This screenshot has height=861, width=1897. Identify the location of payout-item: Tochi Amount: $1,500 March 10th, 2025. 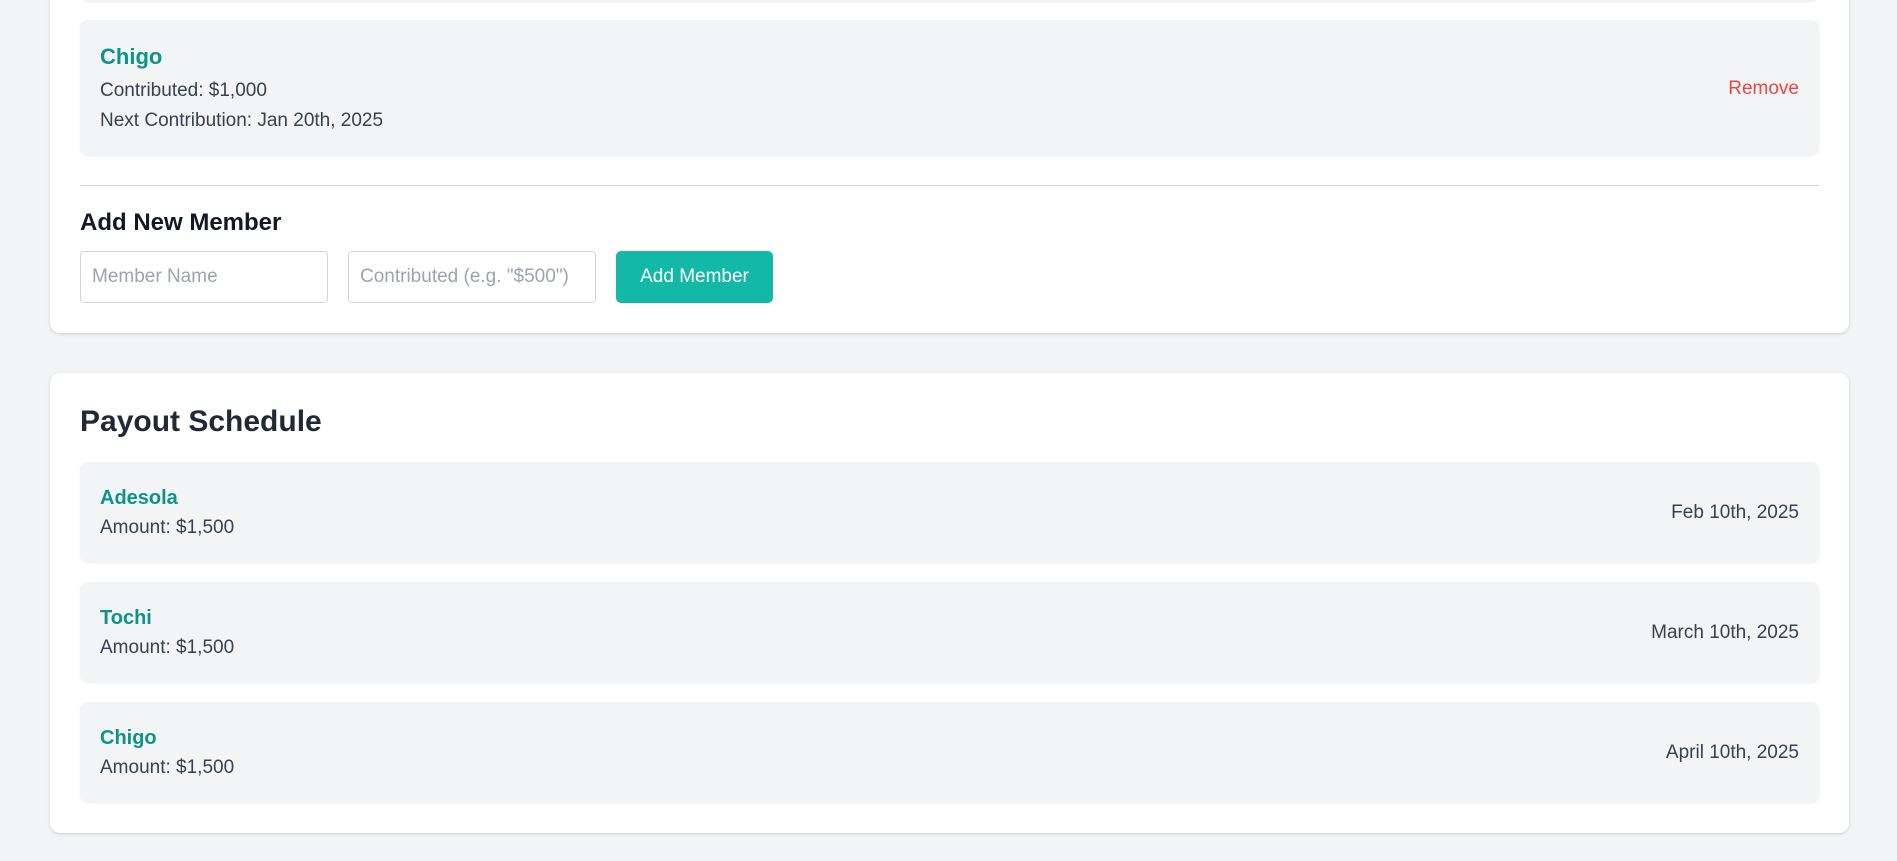
(949, 632).